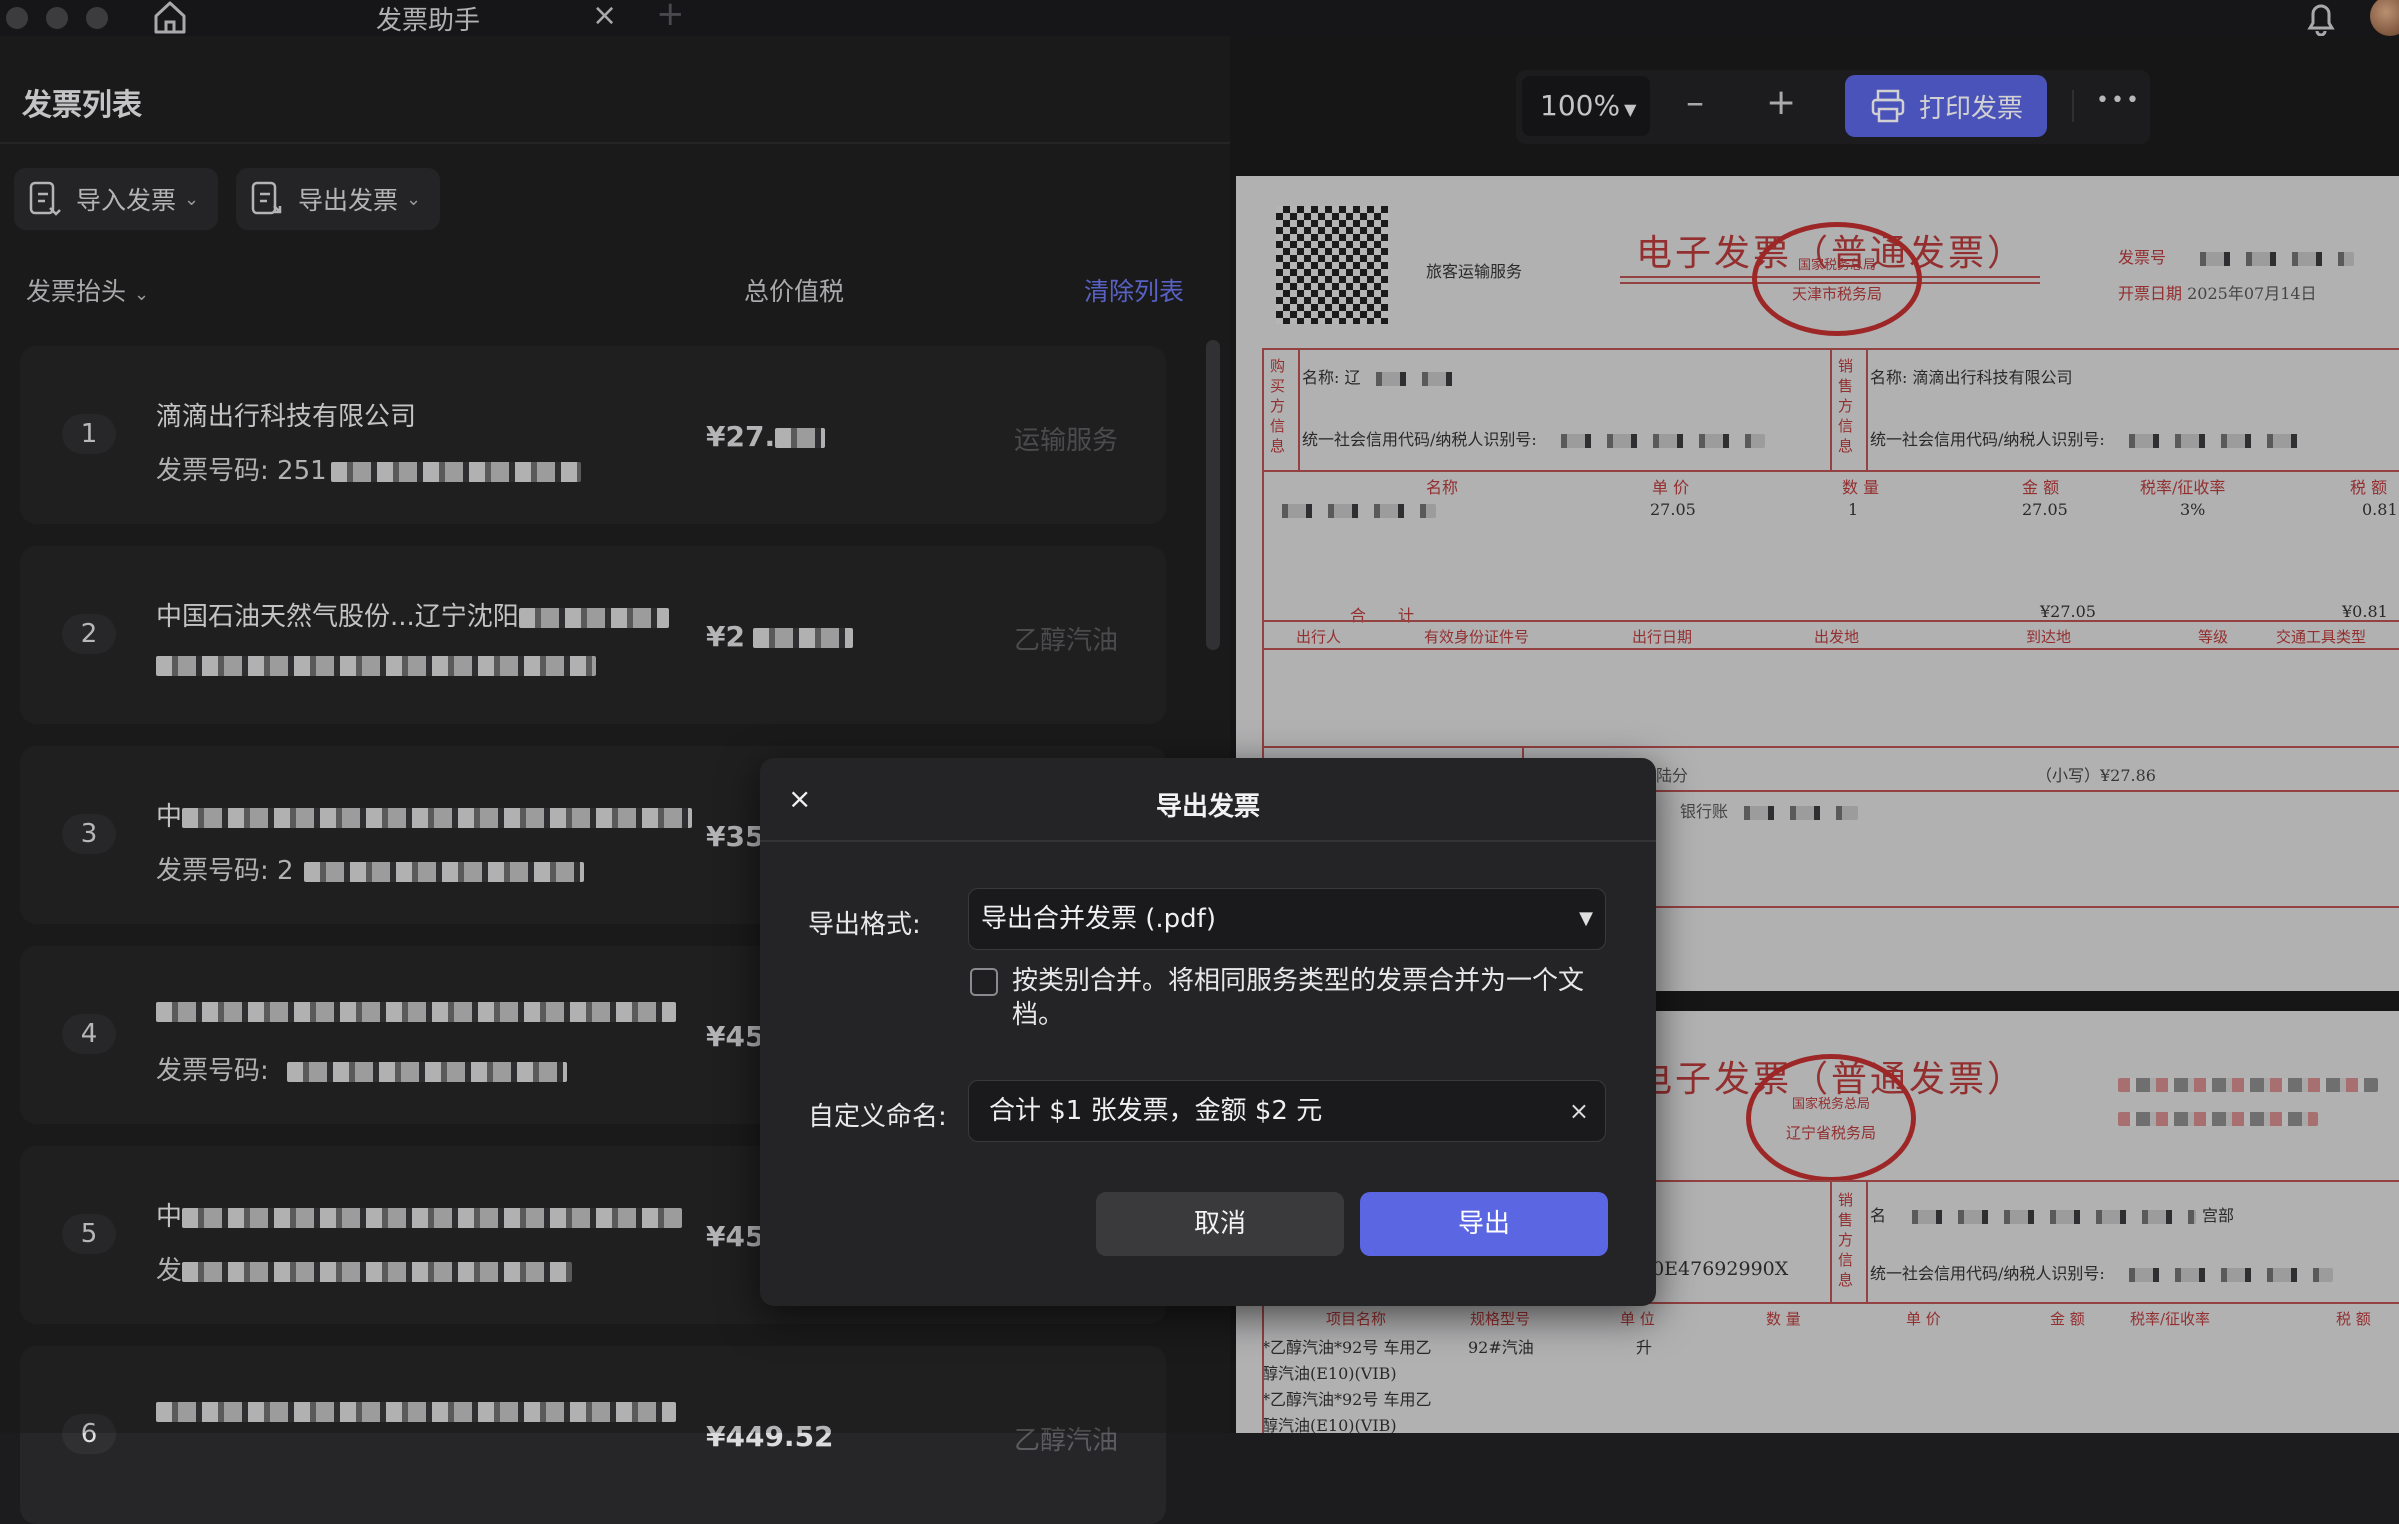  What do you see at coordinates (1220, 1224) in the screenshot?
I see `cancel-button: 取消` at bounding box center [1220, 1224].